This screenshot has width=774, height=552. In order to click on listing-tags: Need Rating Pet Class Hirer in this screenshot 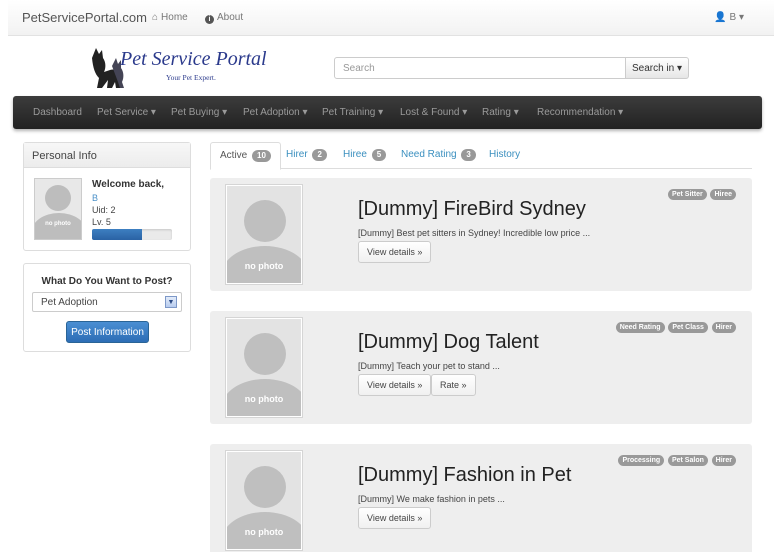, I will do `click(675, 327)`.